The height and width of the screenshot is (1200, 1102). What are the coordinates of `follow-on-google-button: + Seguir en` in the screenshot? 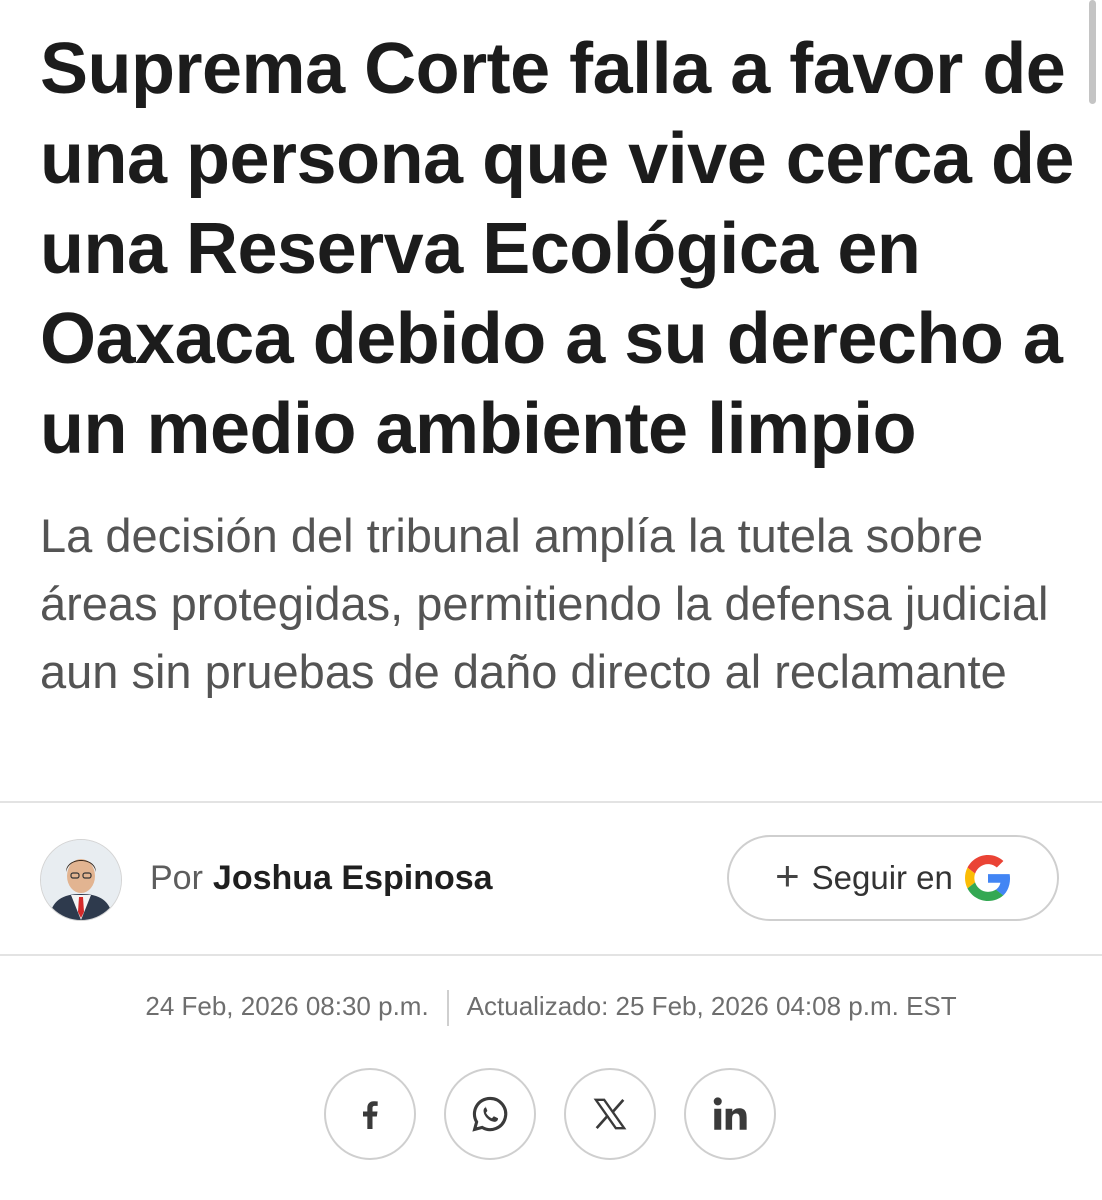 It's located at (893, 878).